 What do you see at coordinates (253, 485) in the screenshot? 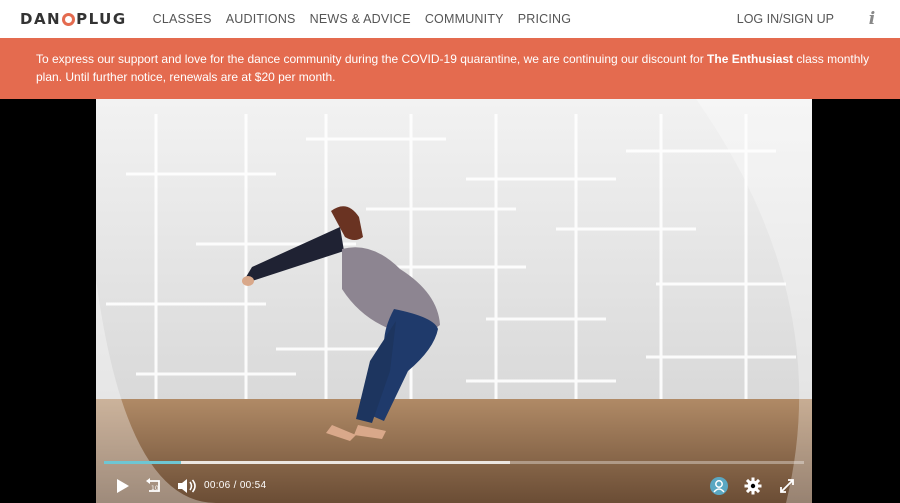
I see `duration-time: 00:54` at bounding box center [253, 485].